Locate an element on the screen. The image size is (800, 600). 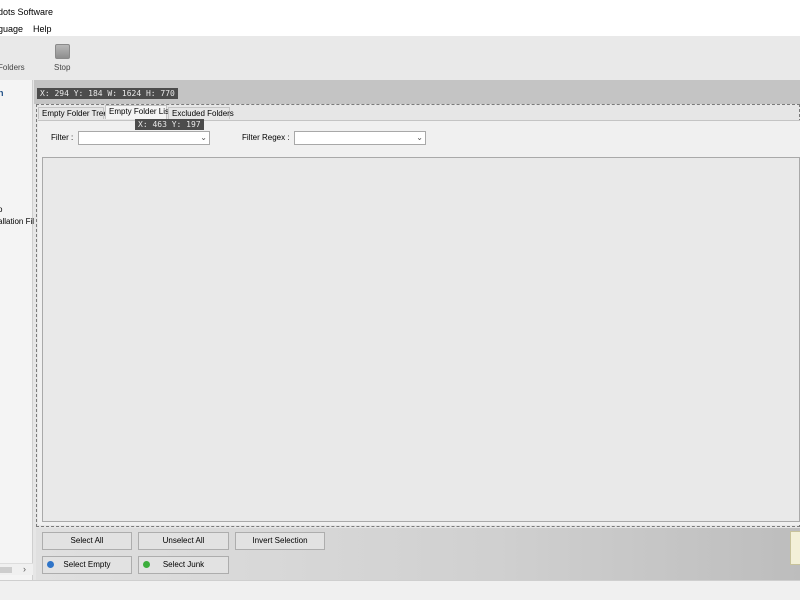
select-empty-button: Select Empty is located at coordinates (87, 565).